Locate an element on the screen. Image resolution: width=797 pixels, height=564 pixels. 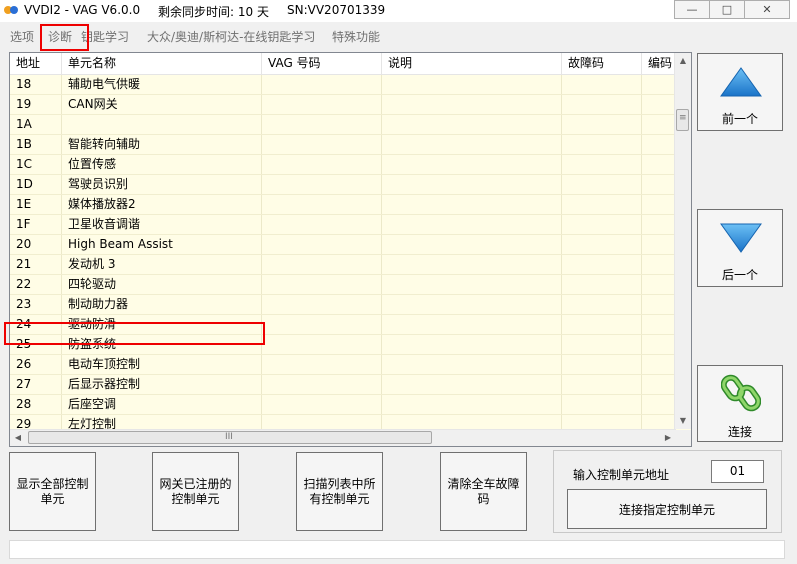
maximize-button: □ is located at coordinates (727, 9).